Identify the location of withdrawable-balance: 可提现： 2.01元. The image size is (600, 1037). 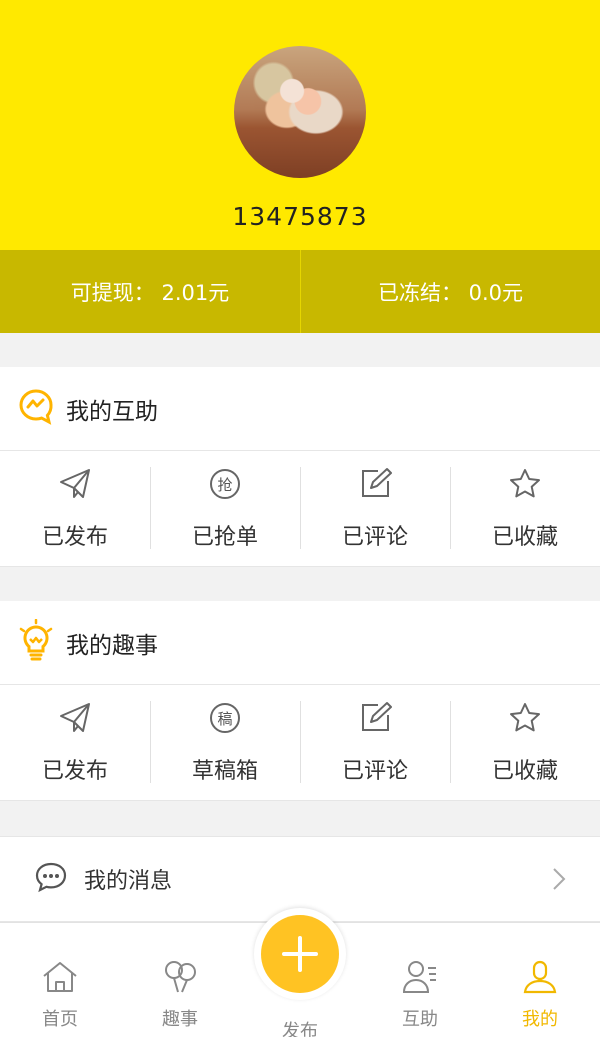
(150, 291).